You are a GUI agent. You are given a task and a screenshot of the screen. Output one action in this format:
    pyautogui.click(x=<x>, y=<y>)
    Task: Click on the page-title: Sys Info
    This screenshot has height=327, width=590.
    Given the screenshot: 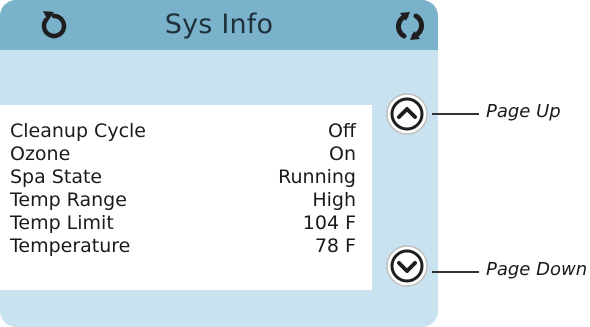 What is the action you would take?
    pyautogui.click(x=219, y=24)
    